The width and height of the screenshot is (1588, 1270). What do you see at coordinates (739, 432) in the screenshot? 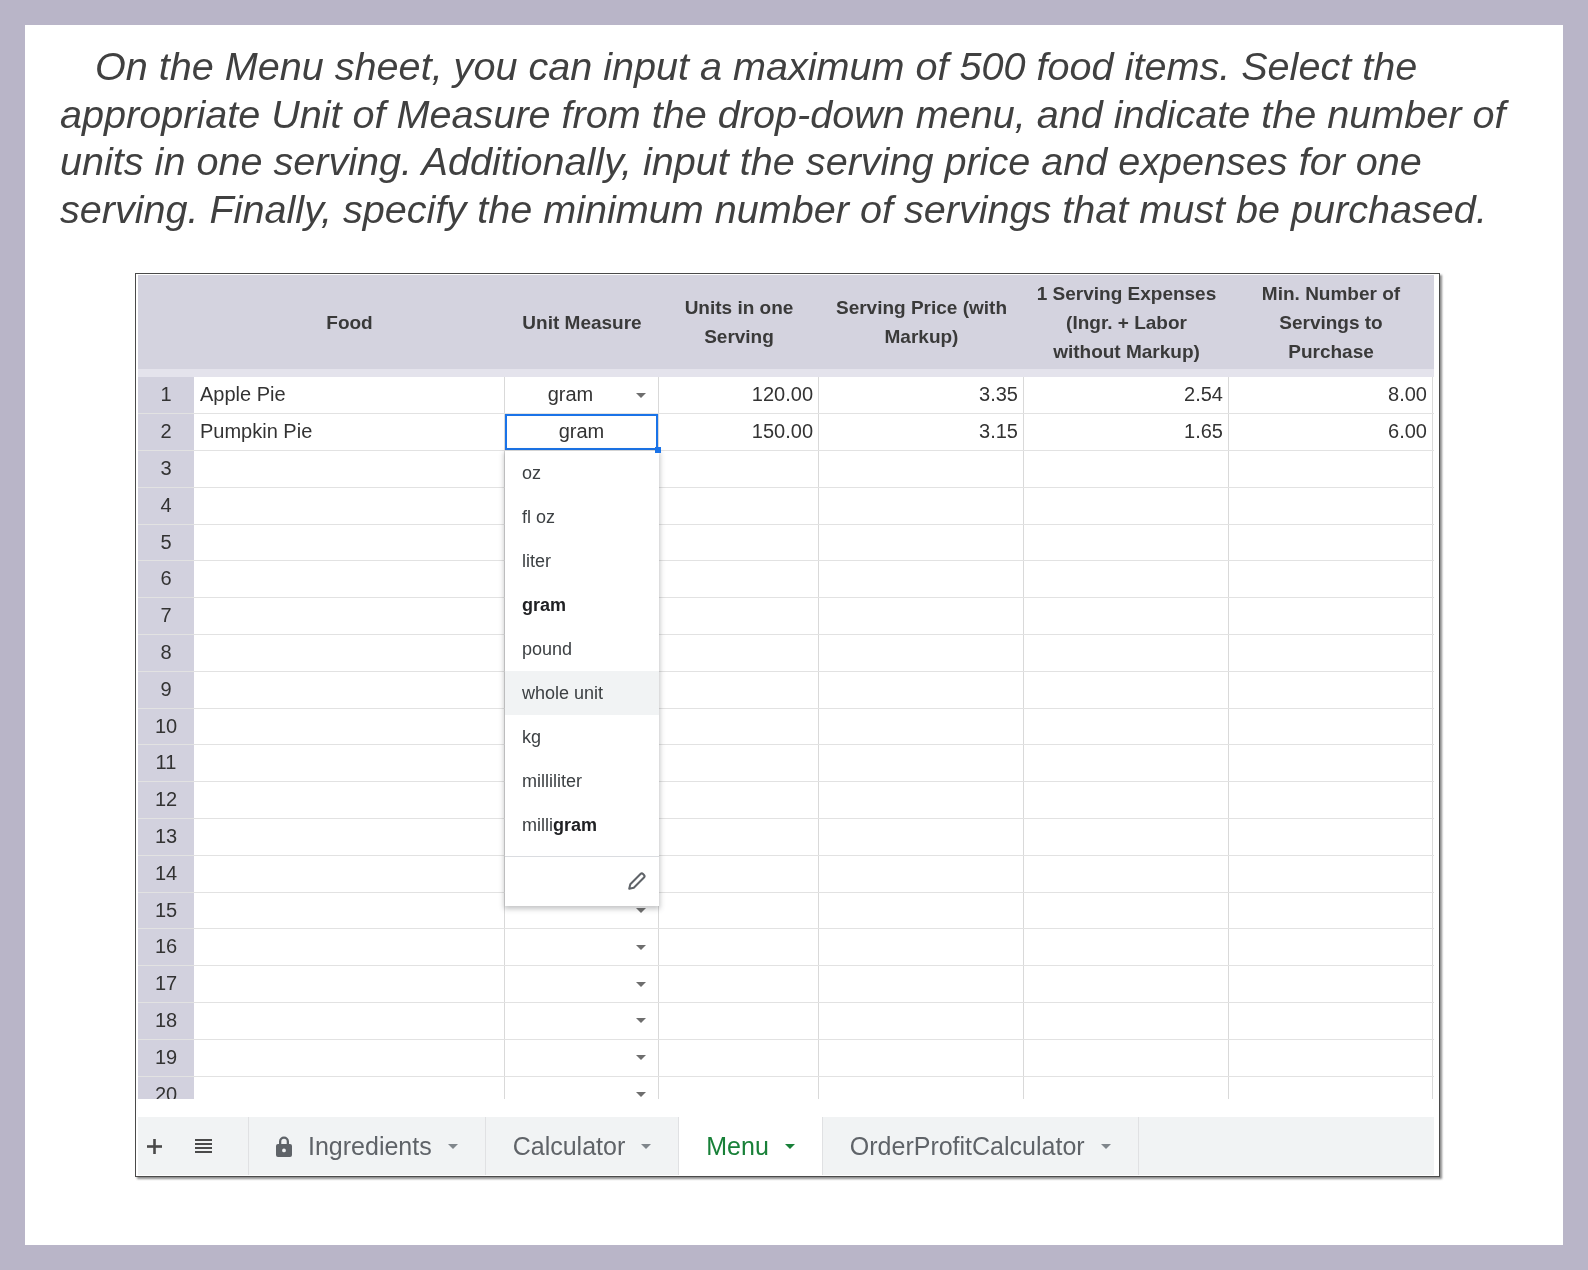
I see `table-cell: 150.00` at bounding box center [739, 432].